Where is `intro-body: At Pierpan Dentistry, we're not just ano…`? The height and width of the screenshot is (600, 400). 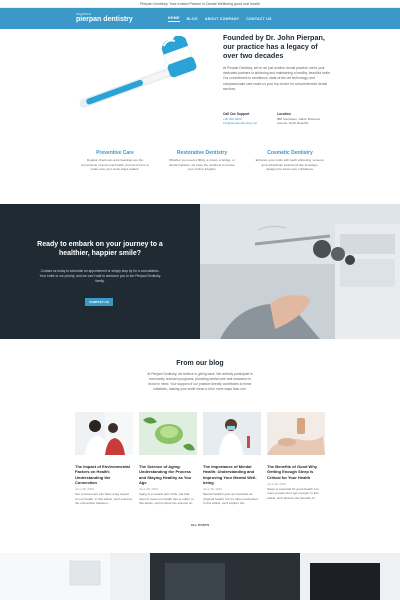 intro-body: At Pierpan Dentistry, we're not just ano… is located at coordinates (277, 78).